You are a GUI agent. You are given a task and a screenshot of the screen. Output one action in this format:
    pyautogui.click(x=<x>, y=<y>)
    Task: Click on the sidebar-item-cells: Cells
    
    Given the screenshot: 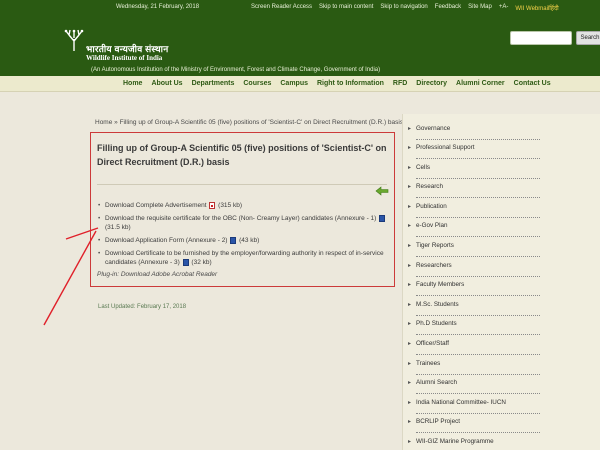 What is the action you would take?
    pyautogui.click(x=474, y=170)
    